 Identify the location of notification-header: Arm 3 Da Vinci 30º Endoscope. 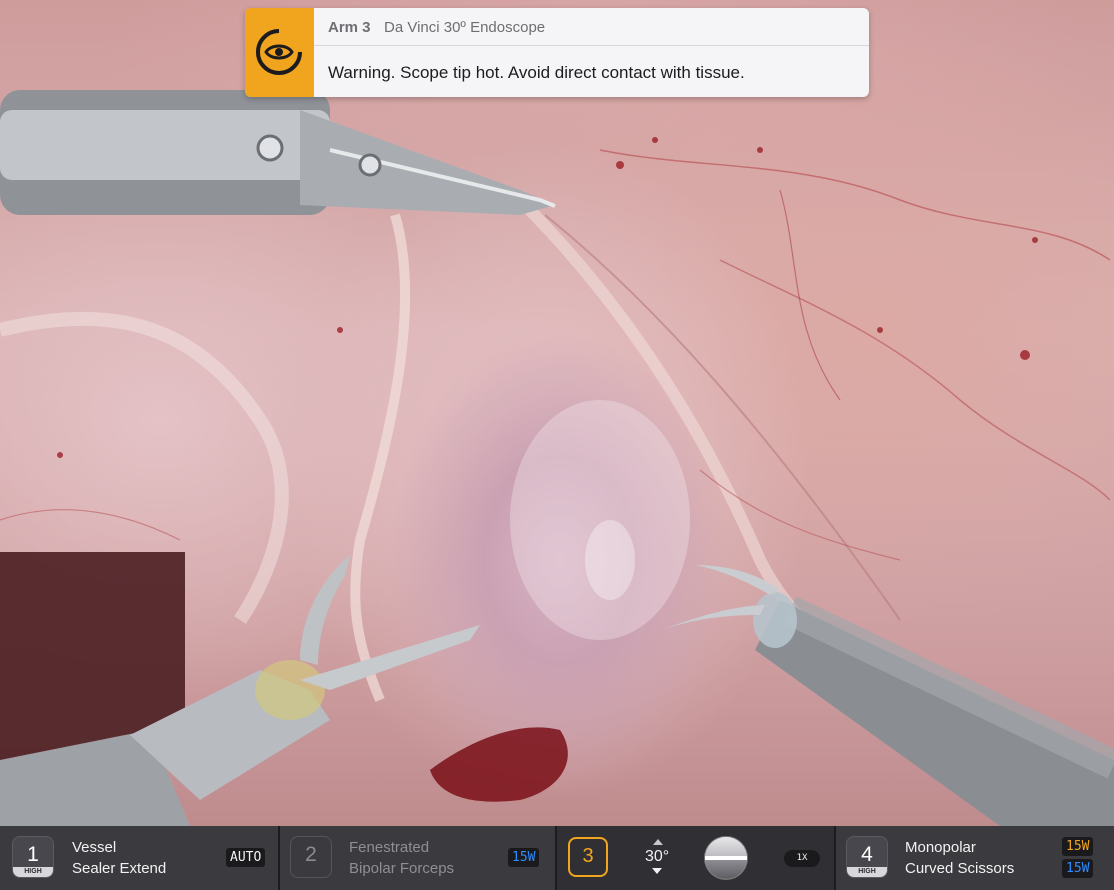
(591, 27).